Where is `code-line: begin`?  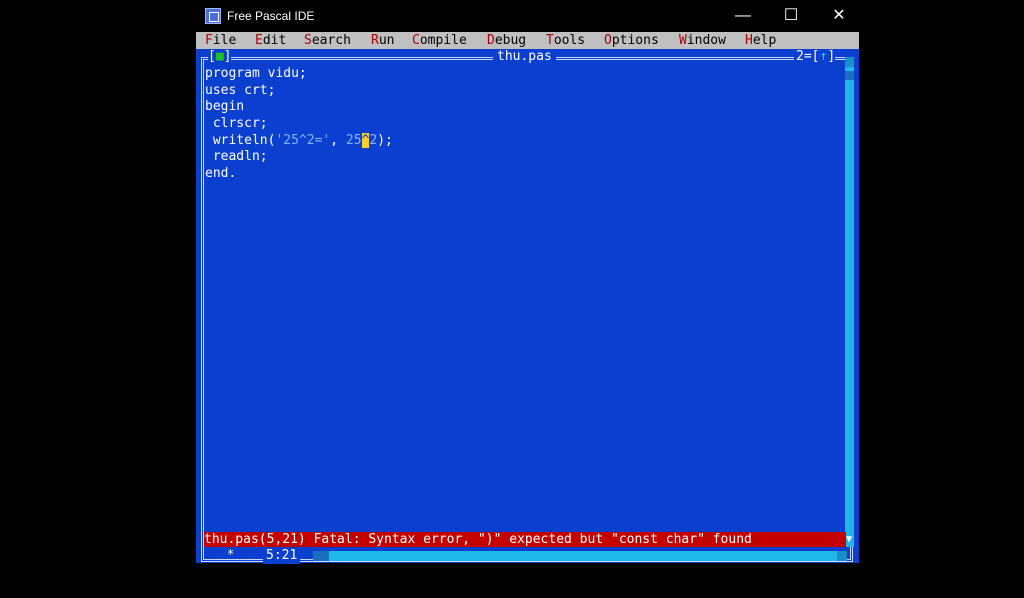
code-line: begin is located at coordinates (225, 107).